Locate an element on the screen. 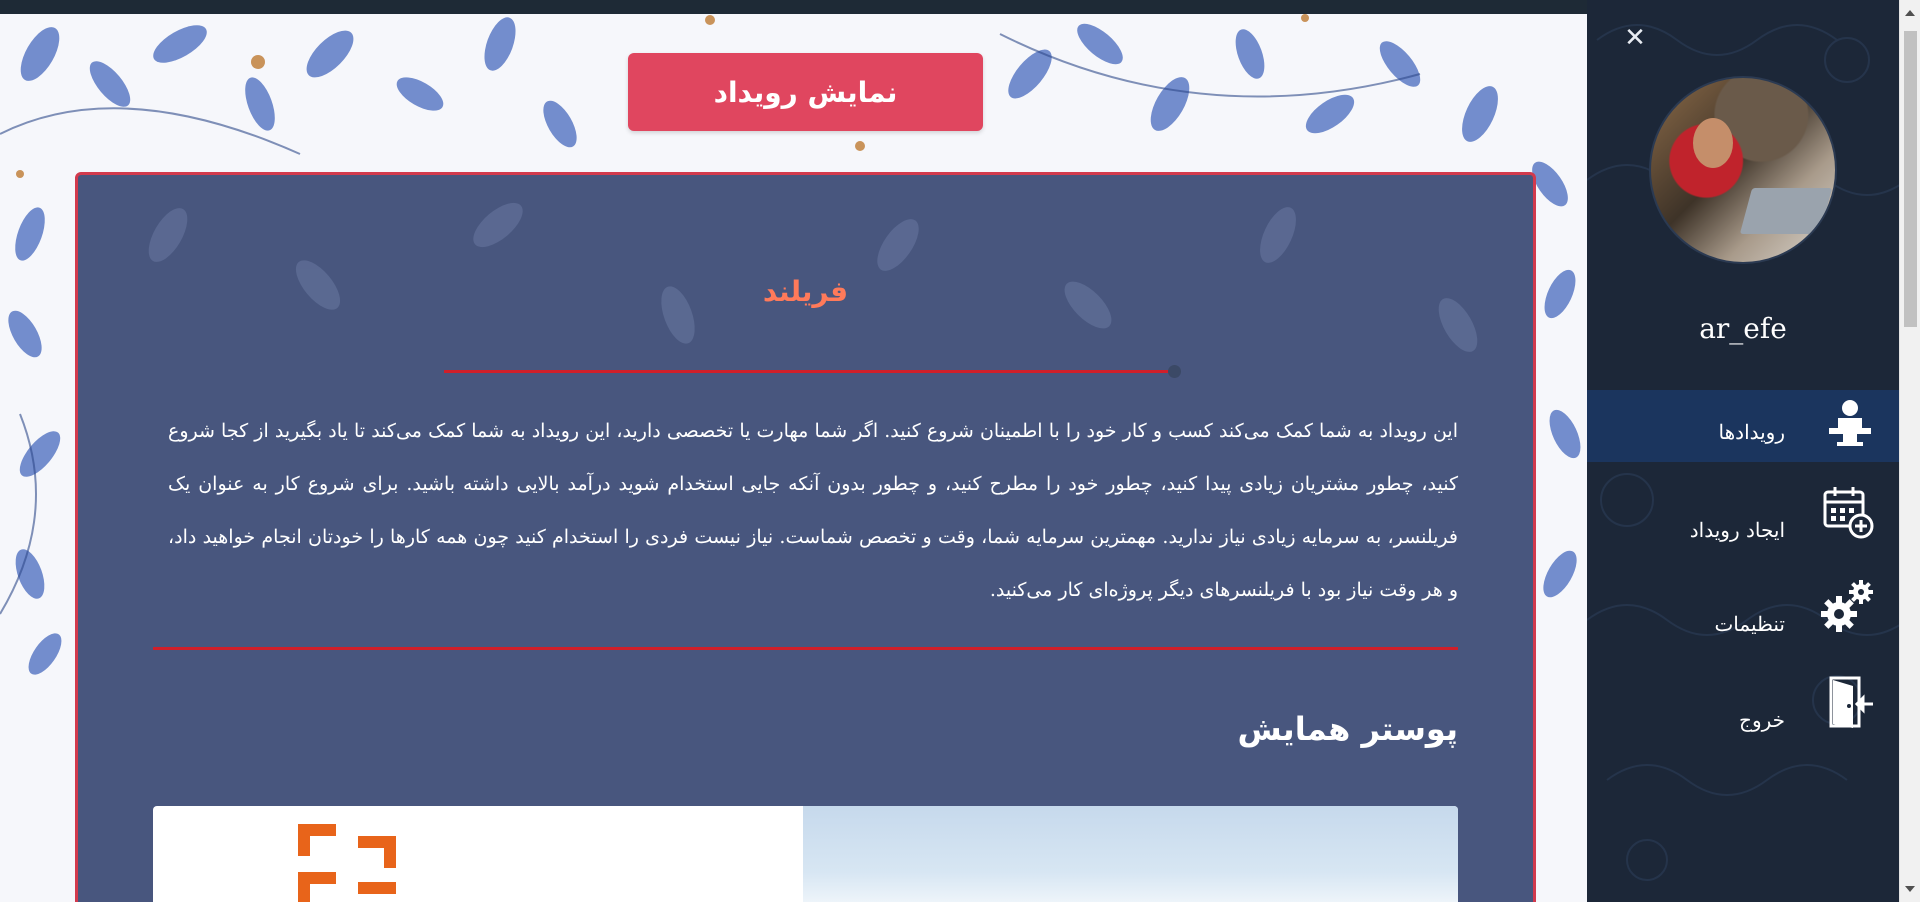 This screenshot has height=902, width=1920. logout-door-icon is located at coordinates (1851, 702).